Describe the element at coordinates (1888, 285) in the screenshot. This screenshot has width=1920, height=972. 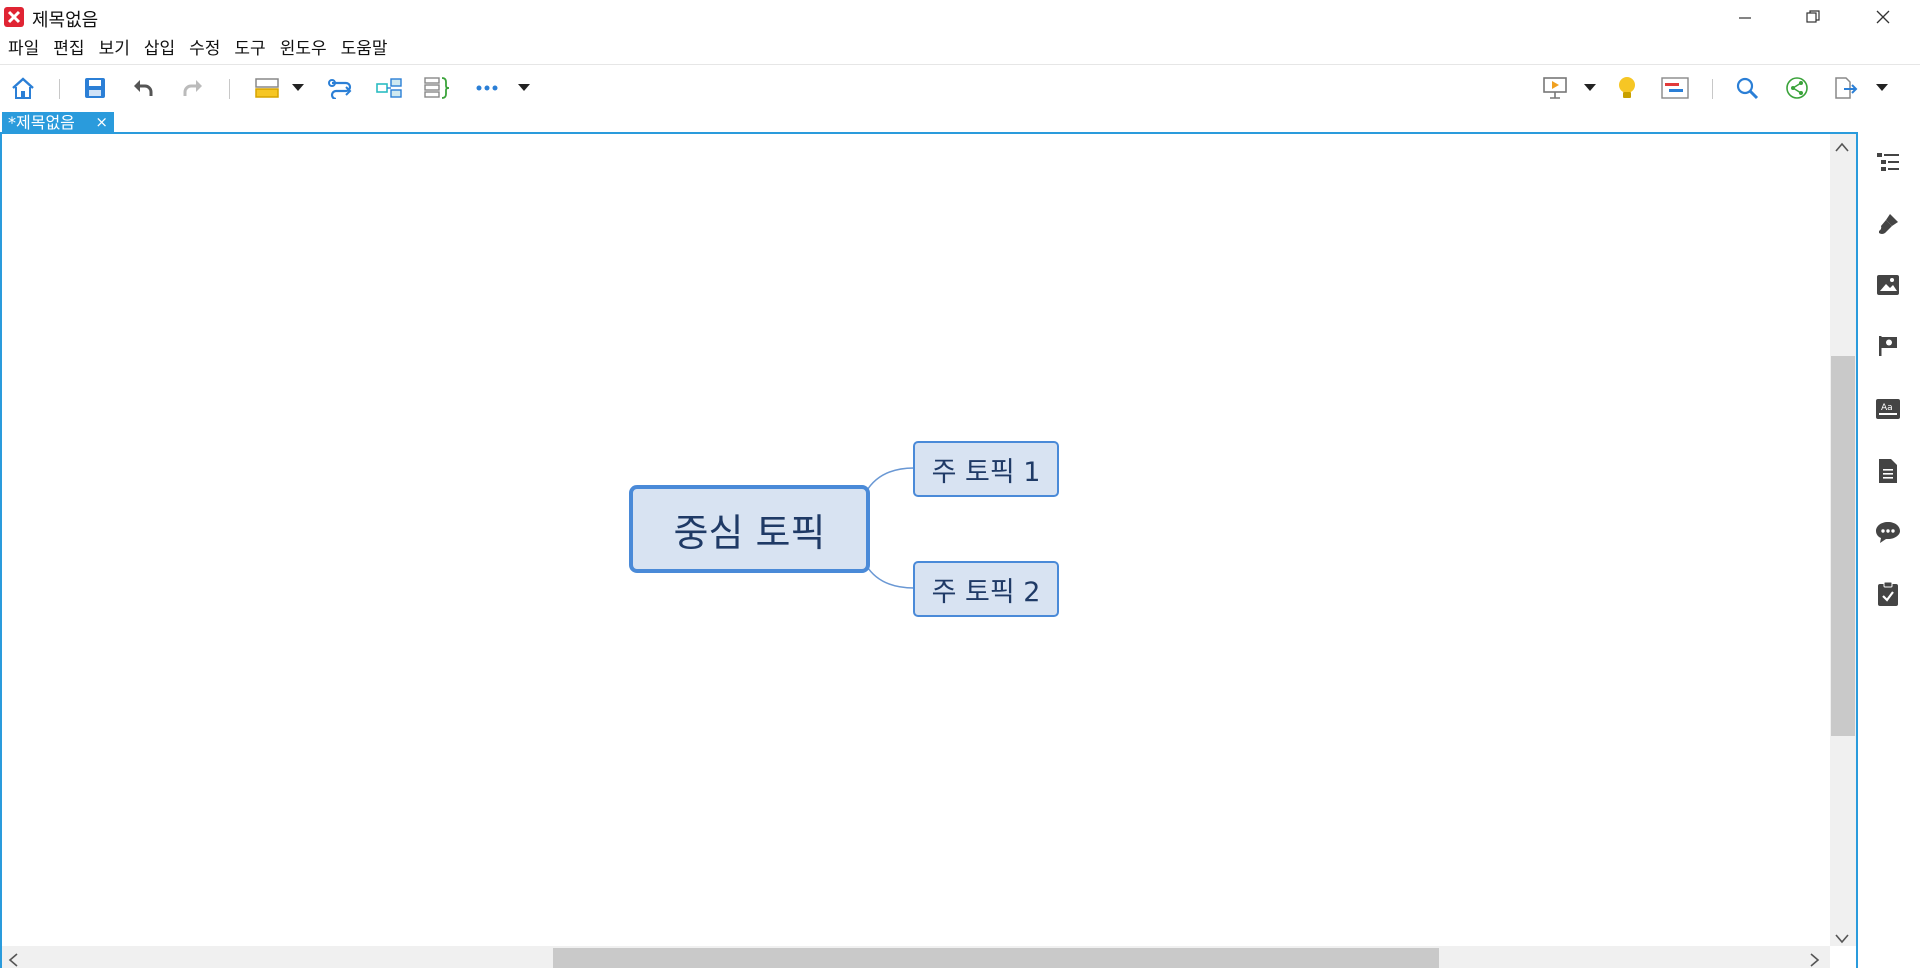
I see `image-icon` at that location.